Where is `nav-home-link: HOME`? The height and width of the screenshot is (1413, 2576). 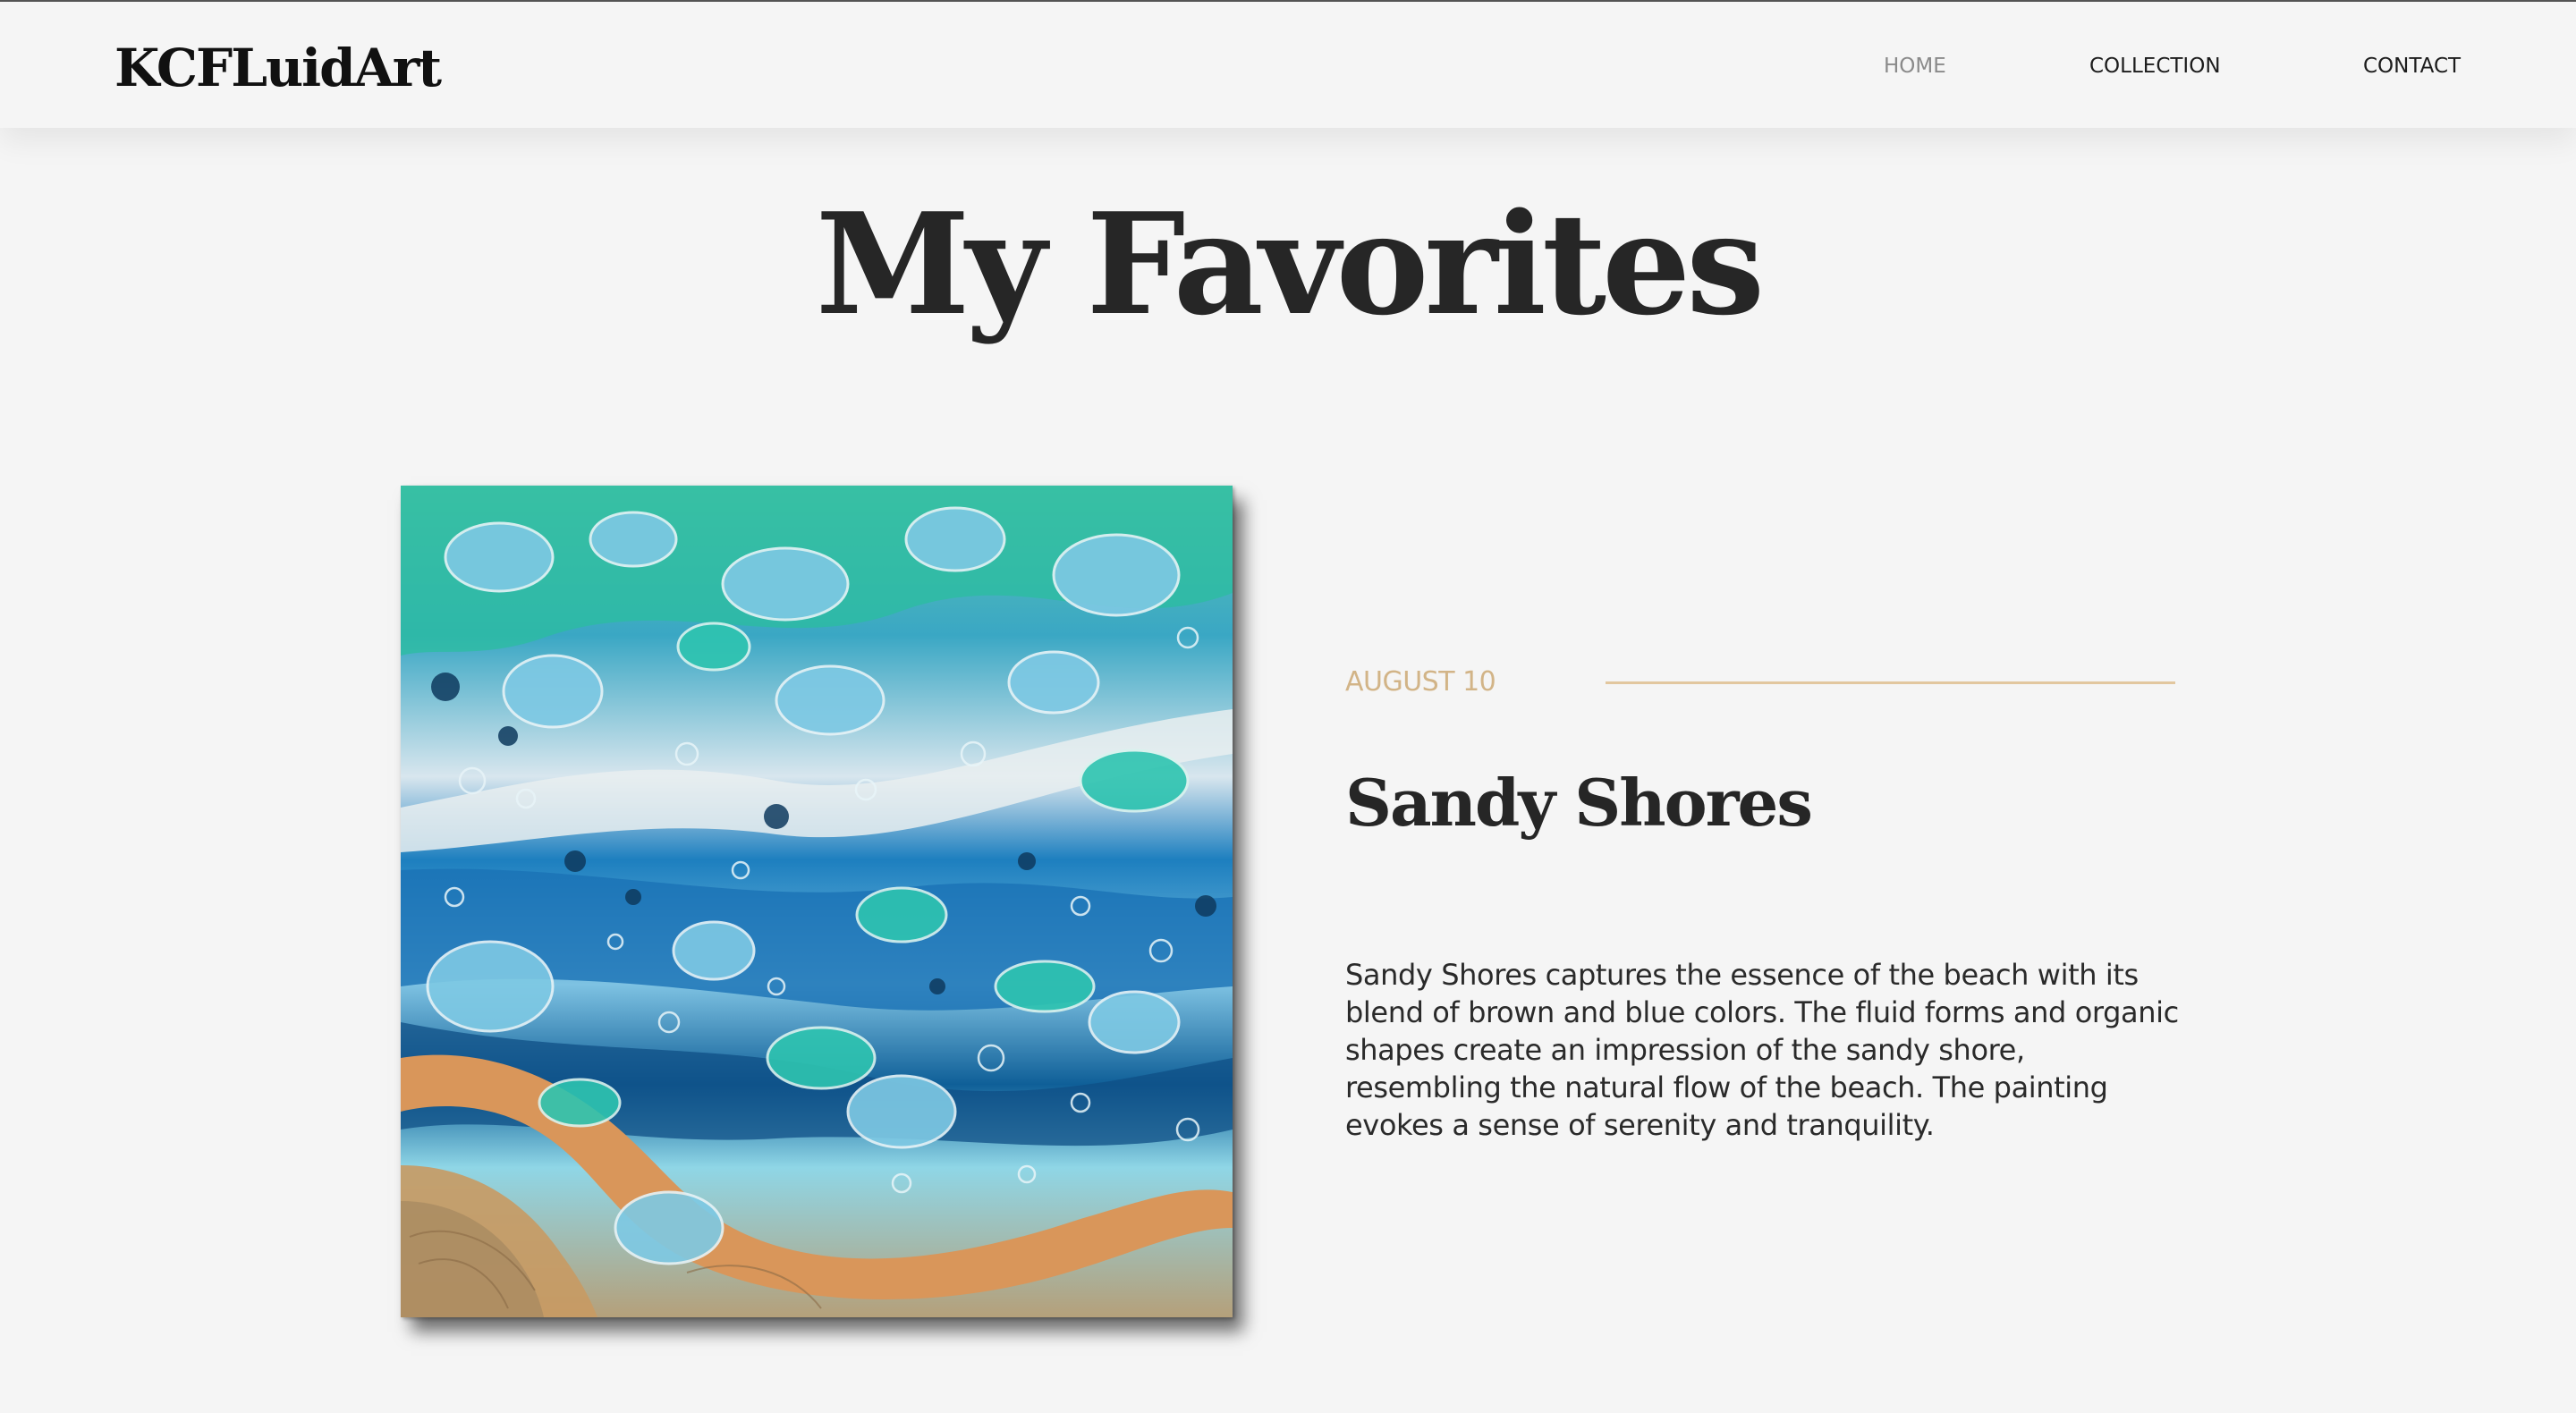
nav-home-link: HOME is located at coordinates (1915, 66).